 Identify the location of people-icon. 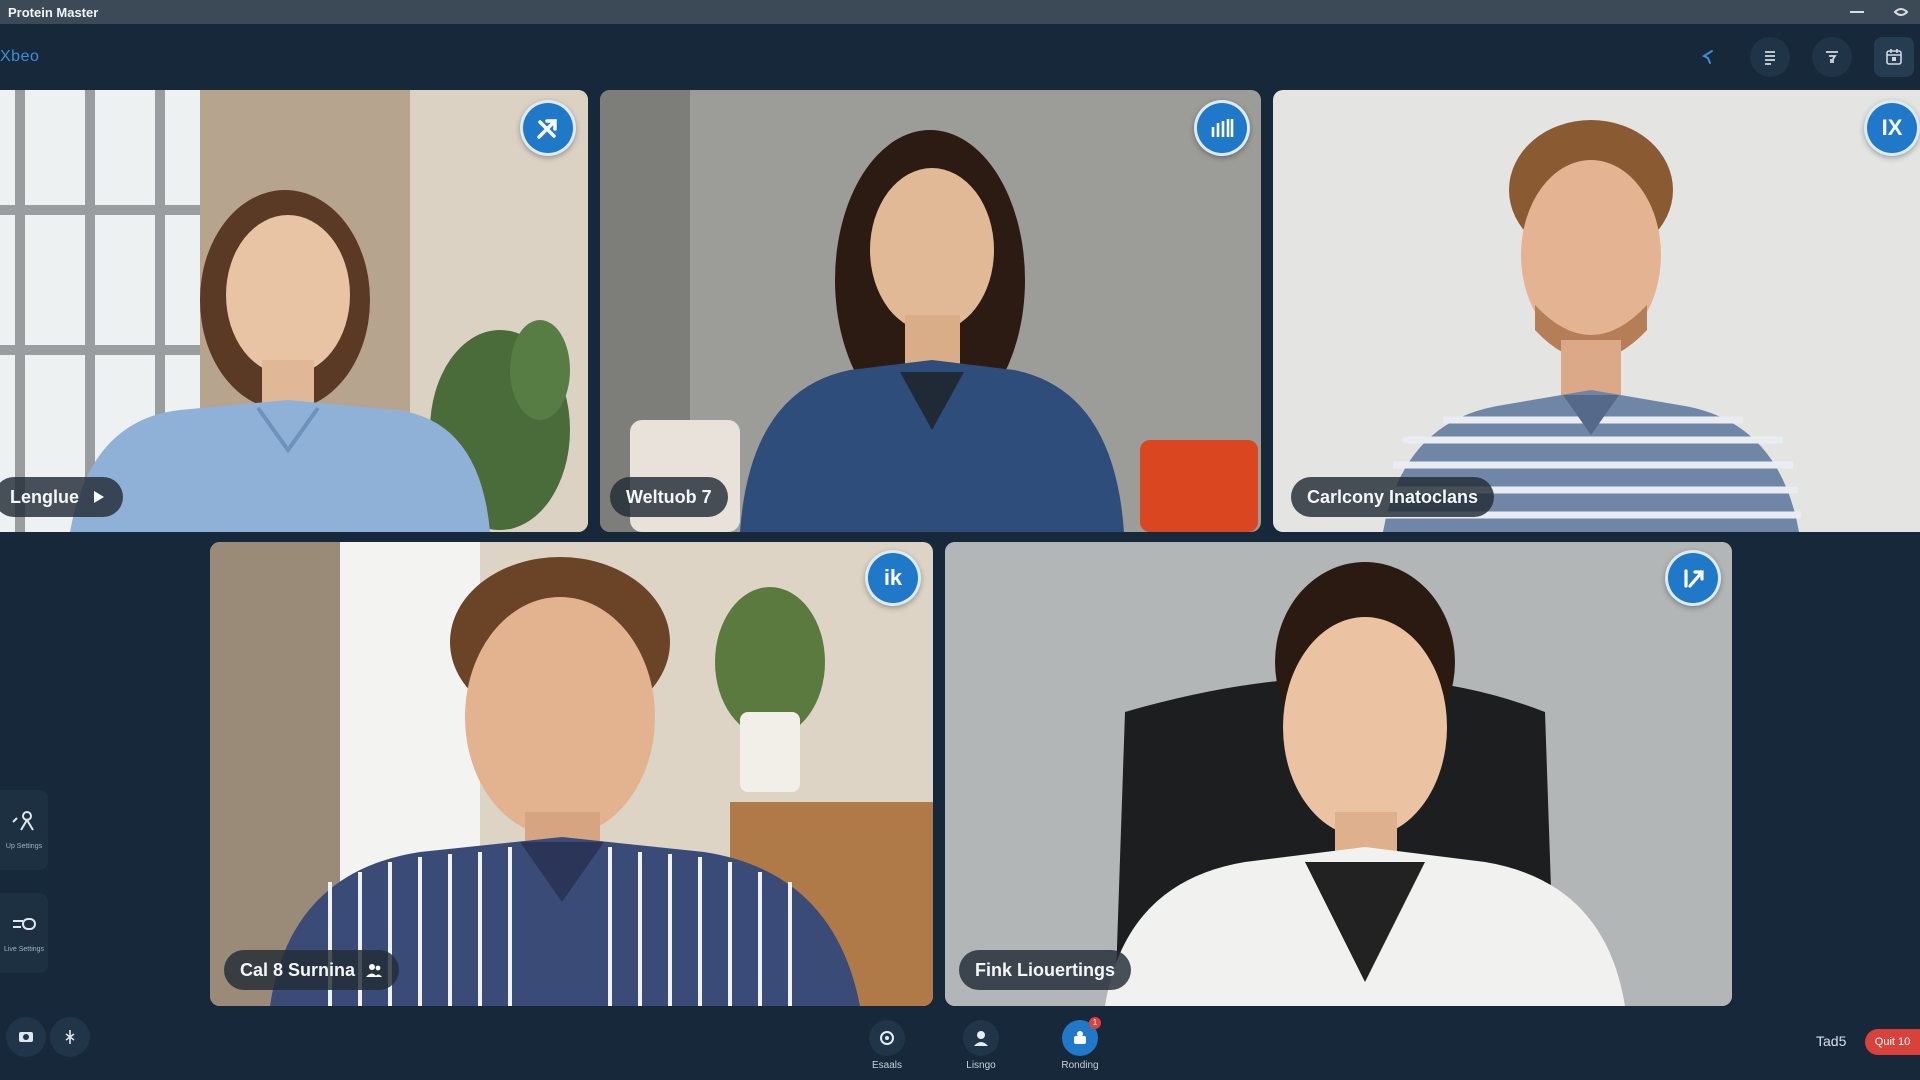
(374, 970).